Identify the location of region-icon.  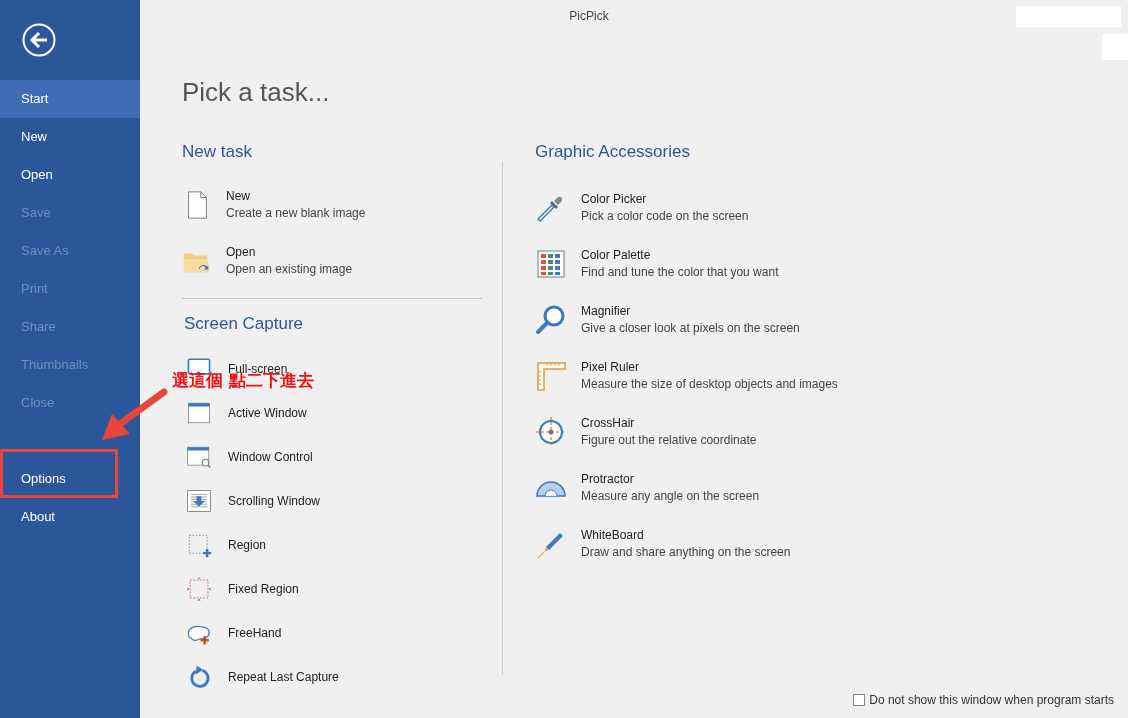
(199, 545).